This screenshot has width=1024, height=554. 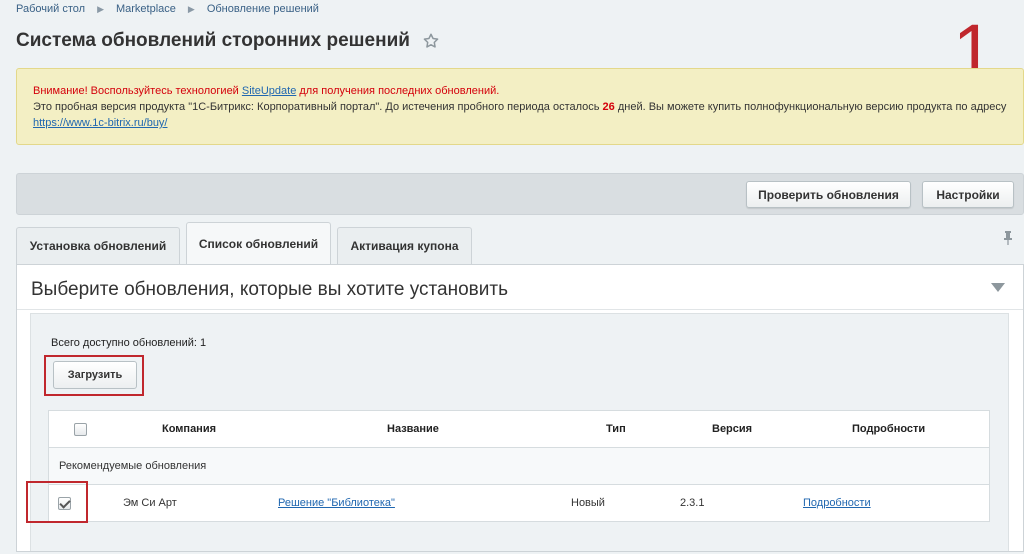 What do you see at coordinates (213, 40) in the screenshot?
I see `page-title-text: Система обновлений сторонних решений` at bounding box center [213, 40].